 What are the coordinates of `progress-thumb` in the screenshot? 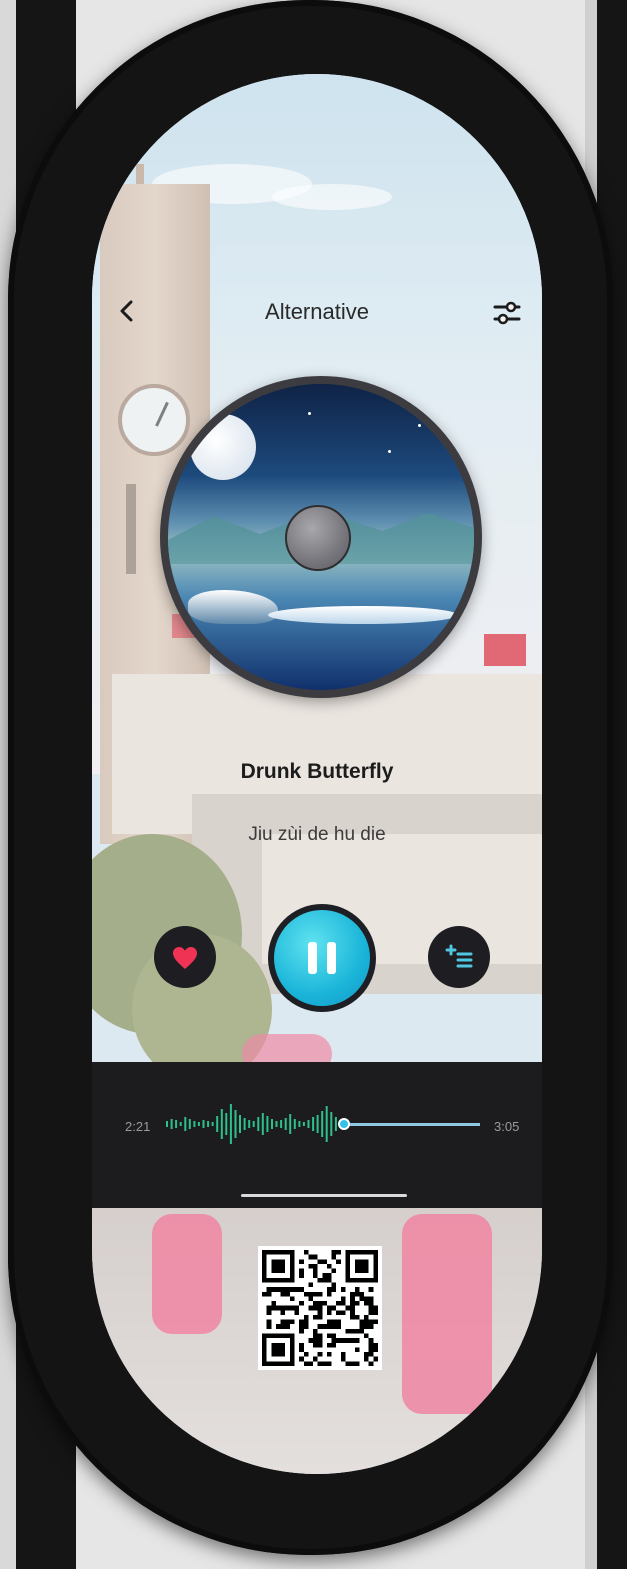 It's located at (344, 1124).